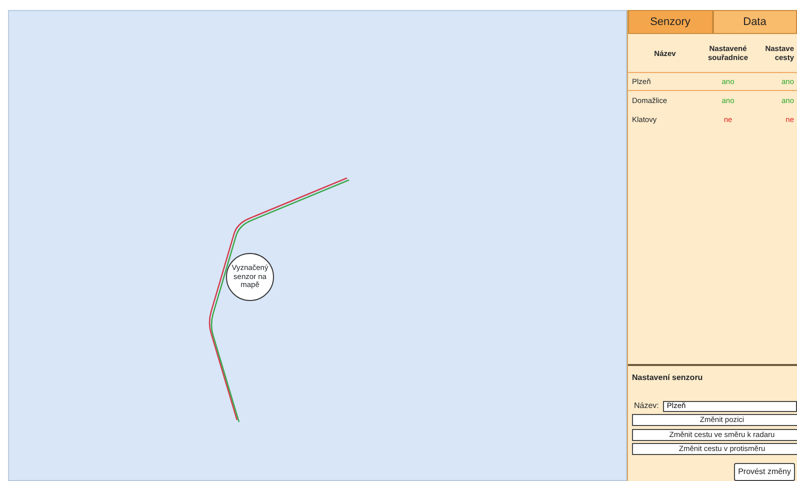 This screenshot has height=481, width=797. Describe the element at coordinates (764, 472) in the screenshot. I see `submit-button: Provést změny` at that location.